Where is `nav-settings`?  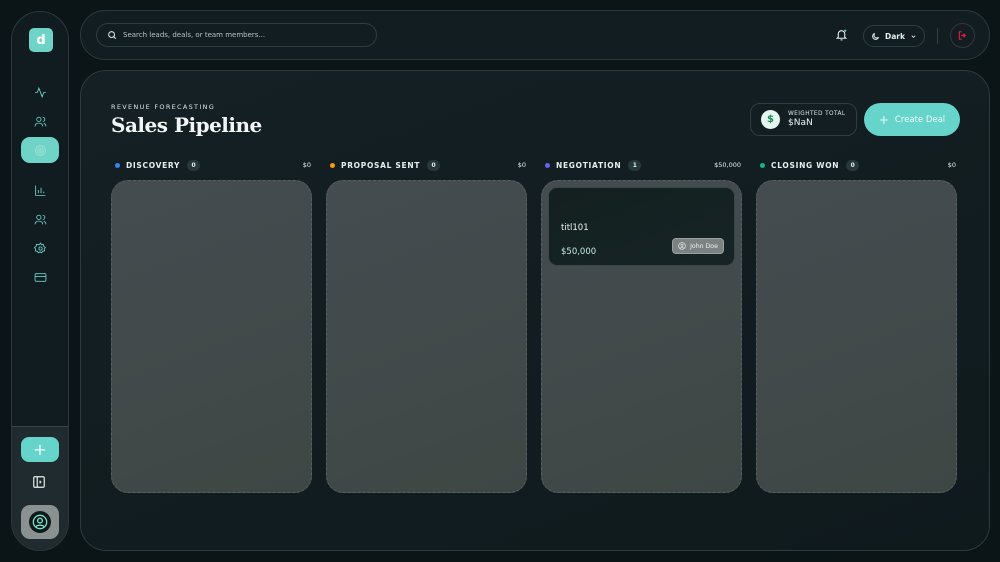
nav-settings is located at coordinates (40, 248).